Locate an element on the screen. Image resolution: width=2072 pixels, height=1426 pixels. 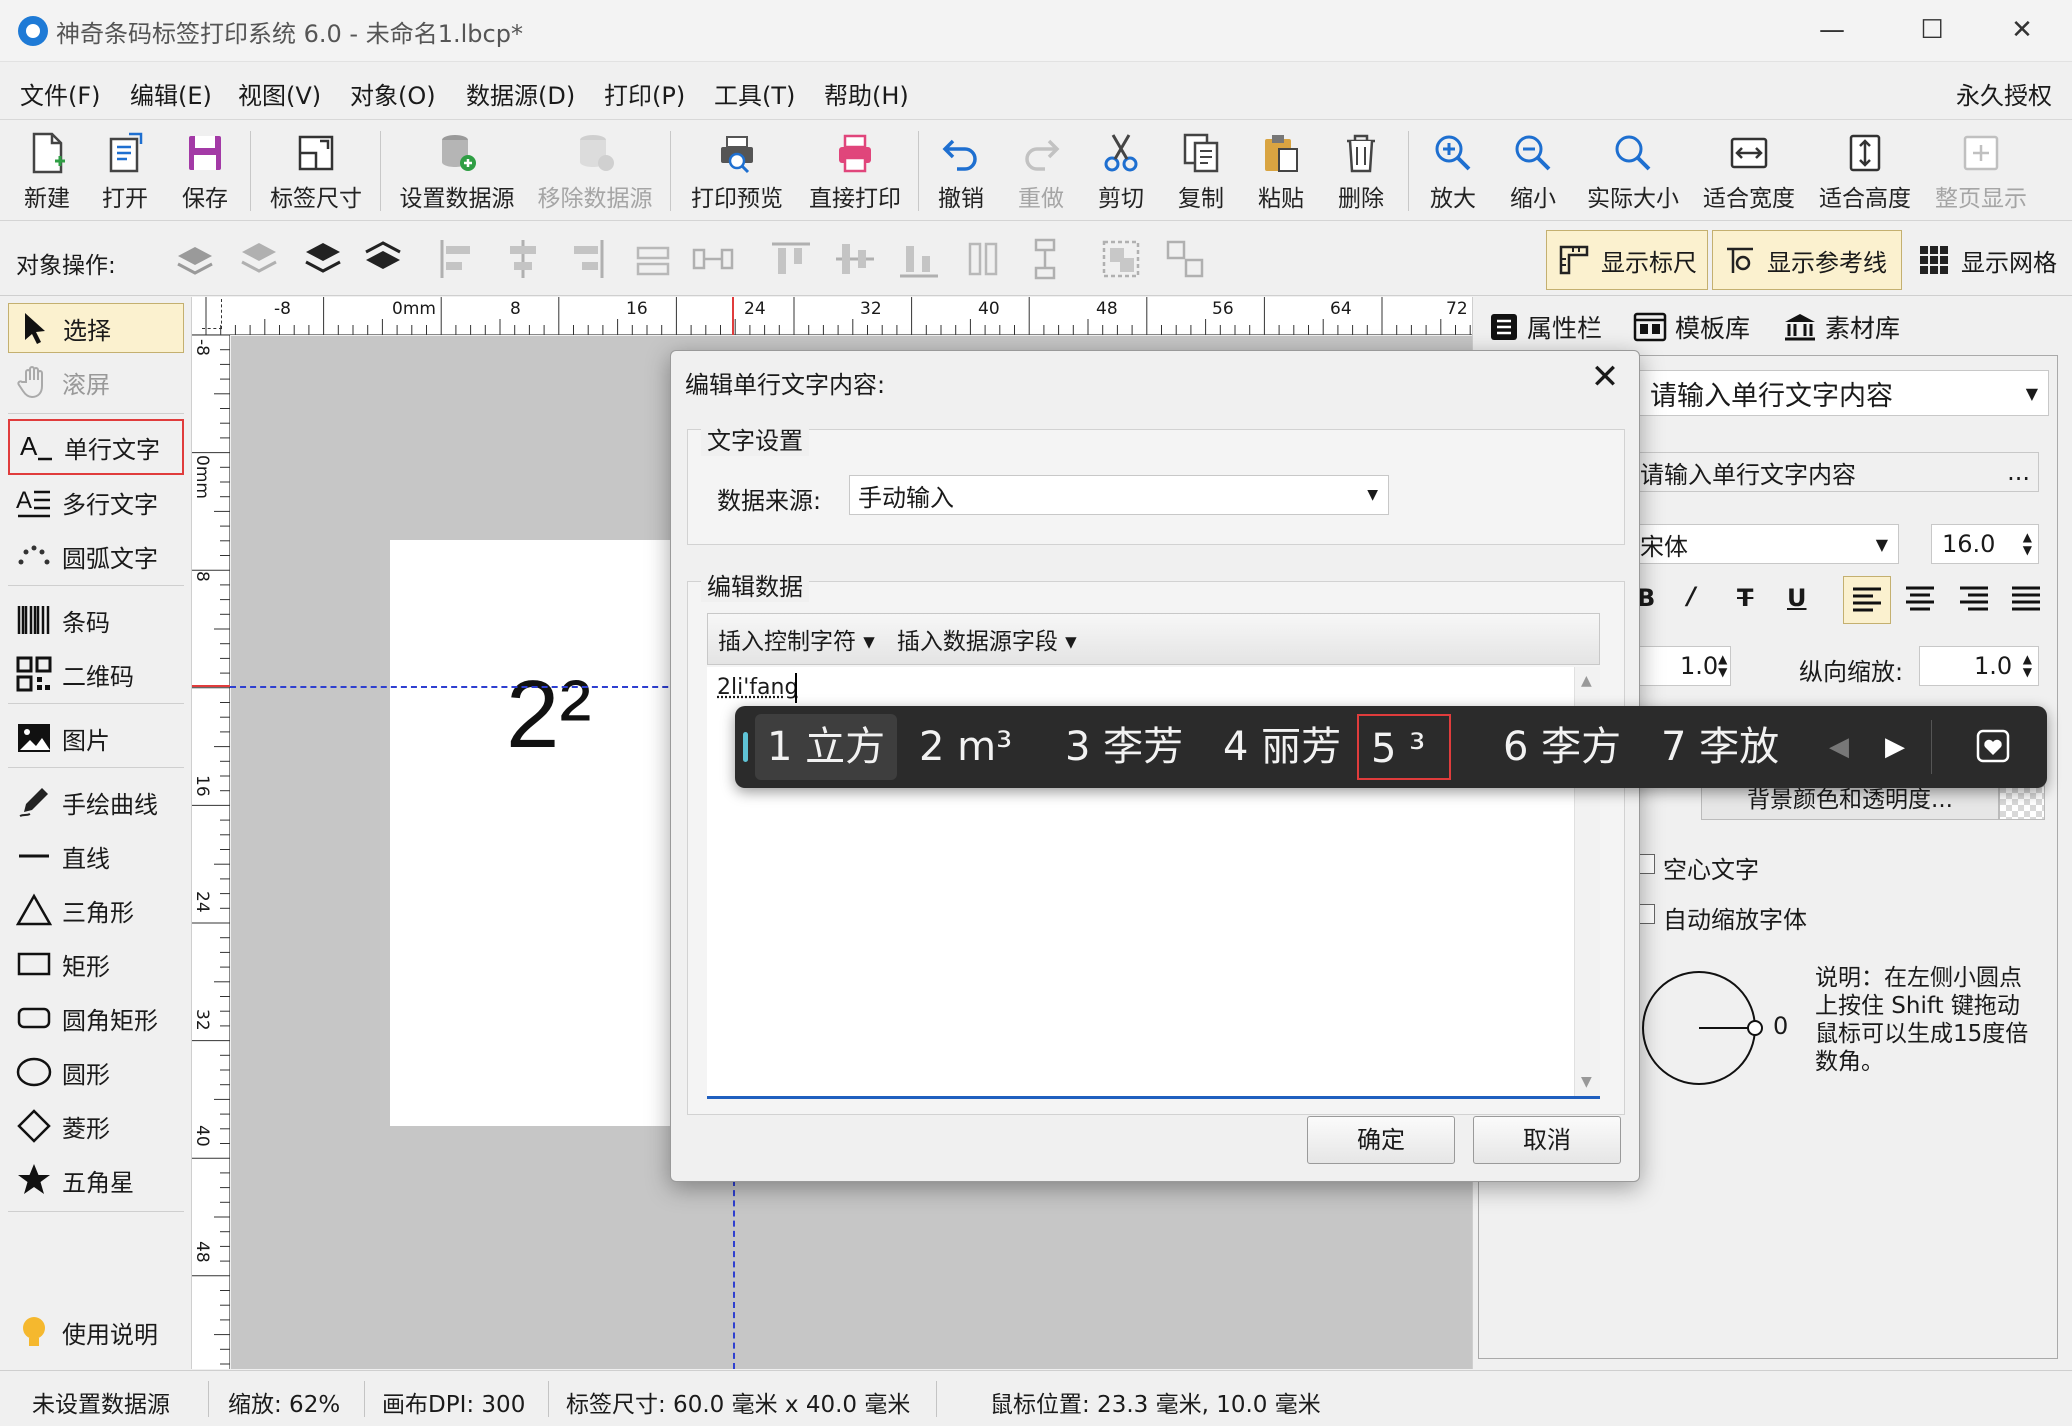
layer-down-icon is located at coordinates (259, 259).